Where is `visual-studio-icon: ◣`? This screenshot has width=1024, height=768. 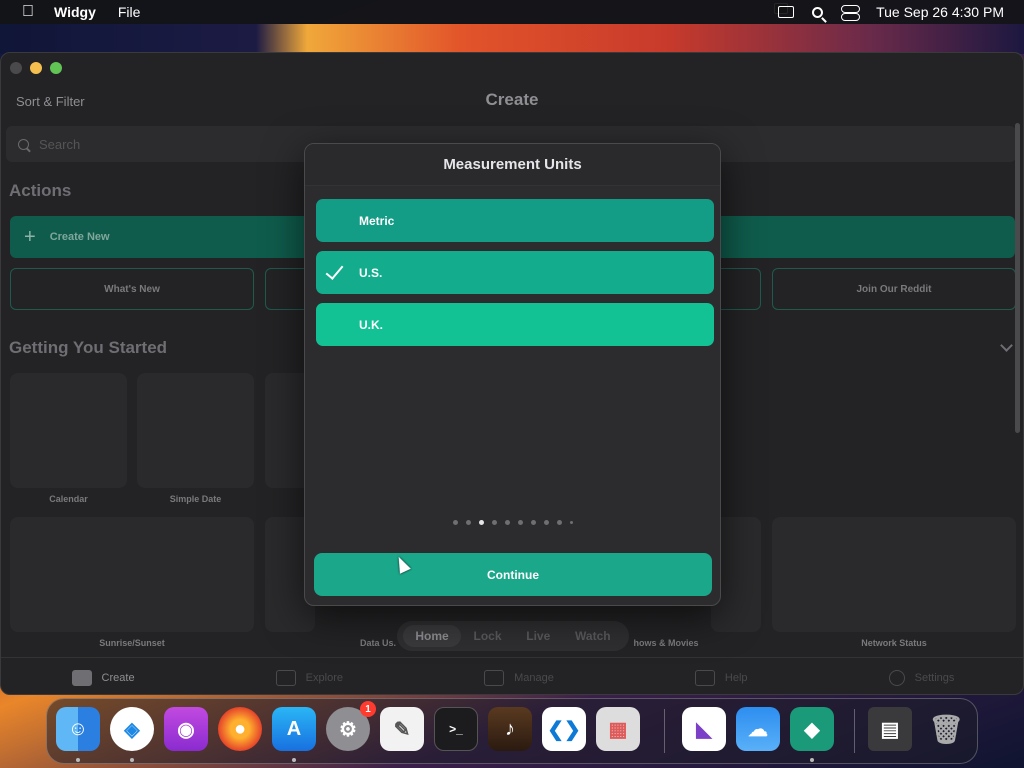 visual-studio-icon: ◣ is located at coordinates (704, 729).